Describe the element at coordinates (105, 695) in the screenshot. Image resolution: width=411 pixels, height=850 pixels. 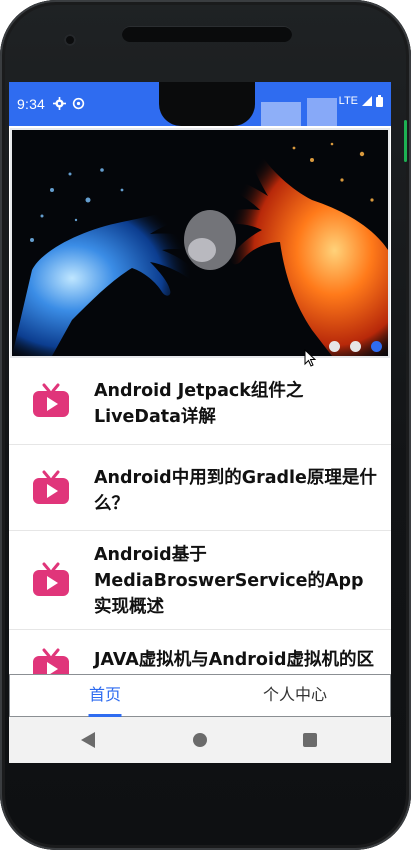
I see `tab-home: 首页` at that location.